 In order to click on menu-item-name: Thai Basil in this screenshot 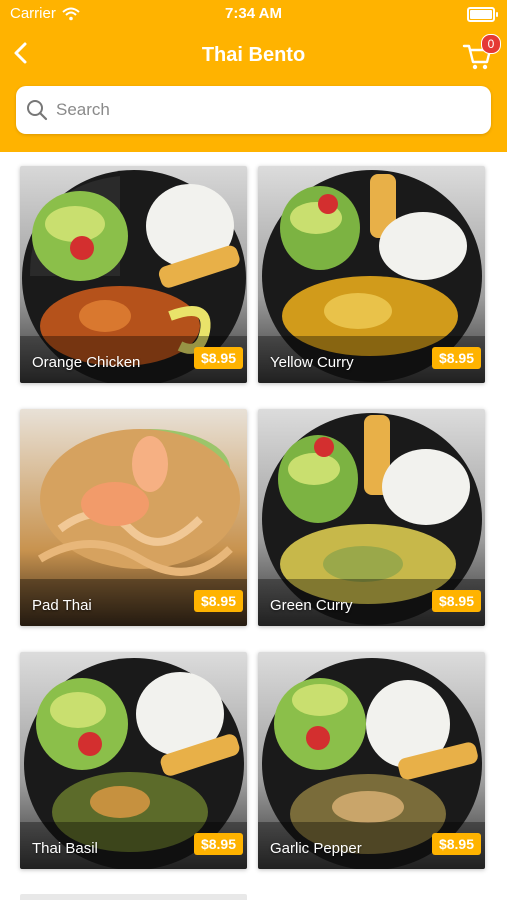, I will do `click(65, 848)`.